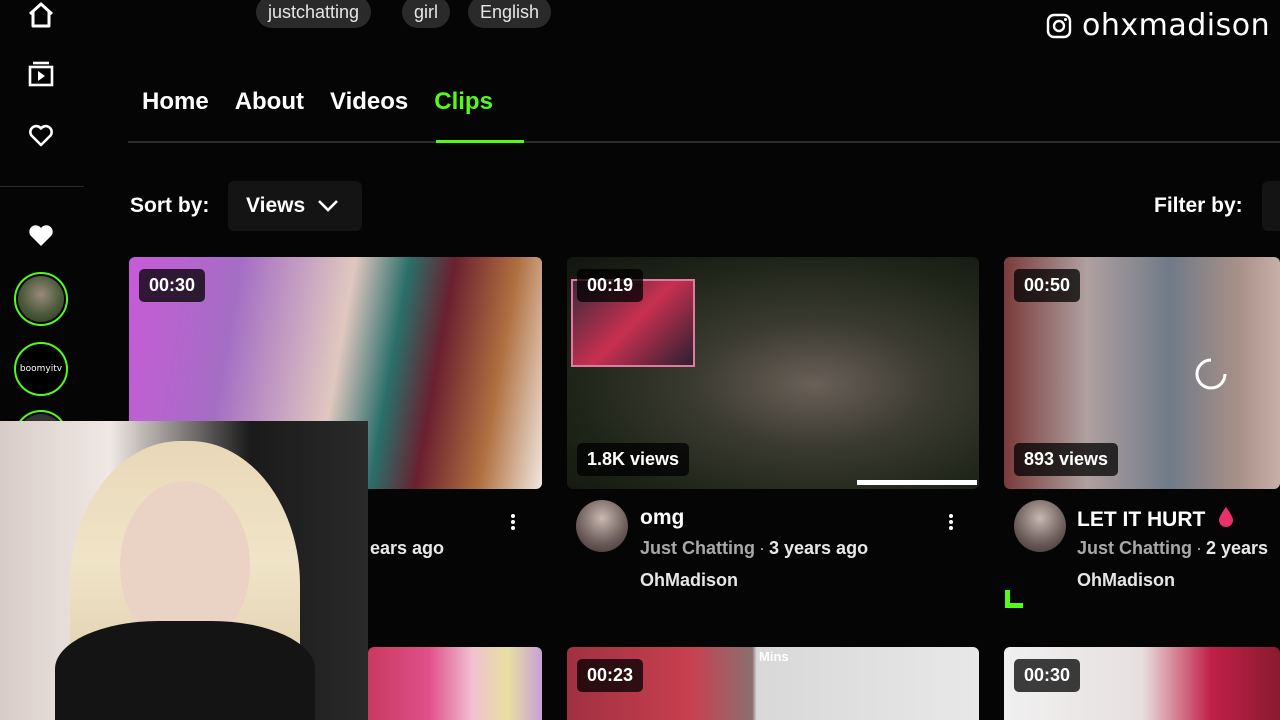  I want to click on clip-thumbnail: 00:19 1.8K views, so click(773, 373).